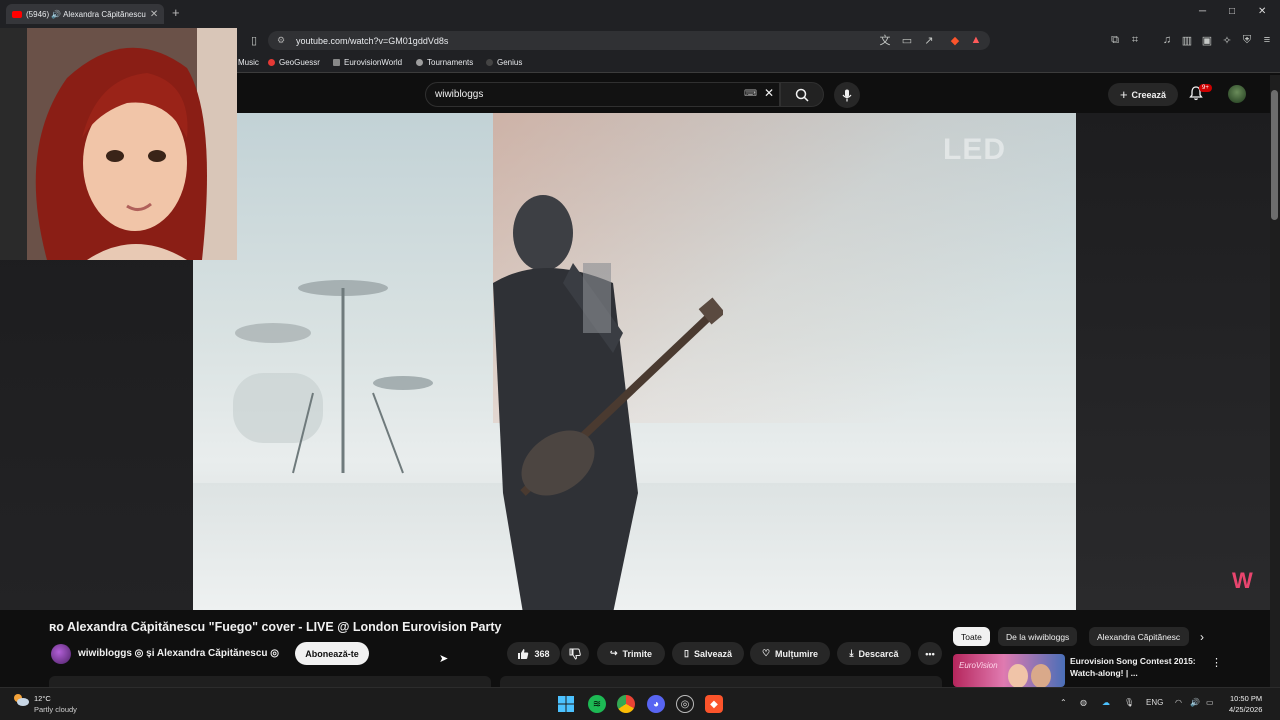 This screenshot has width=1280, height=720. What do you see at coordinates (1237, 94) in the screenshot?
I see `account-avatar` at bounding box center [1237, 94].